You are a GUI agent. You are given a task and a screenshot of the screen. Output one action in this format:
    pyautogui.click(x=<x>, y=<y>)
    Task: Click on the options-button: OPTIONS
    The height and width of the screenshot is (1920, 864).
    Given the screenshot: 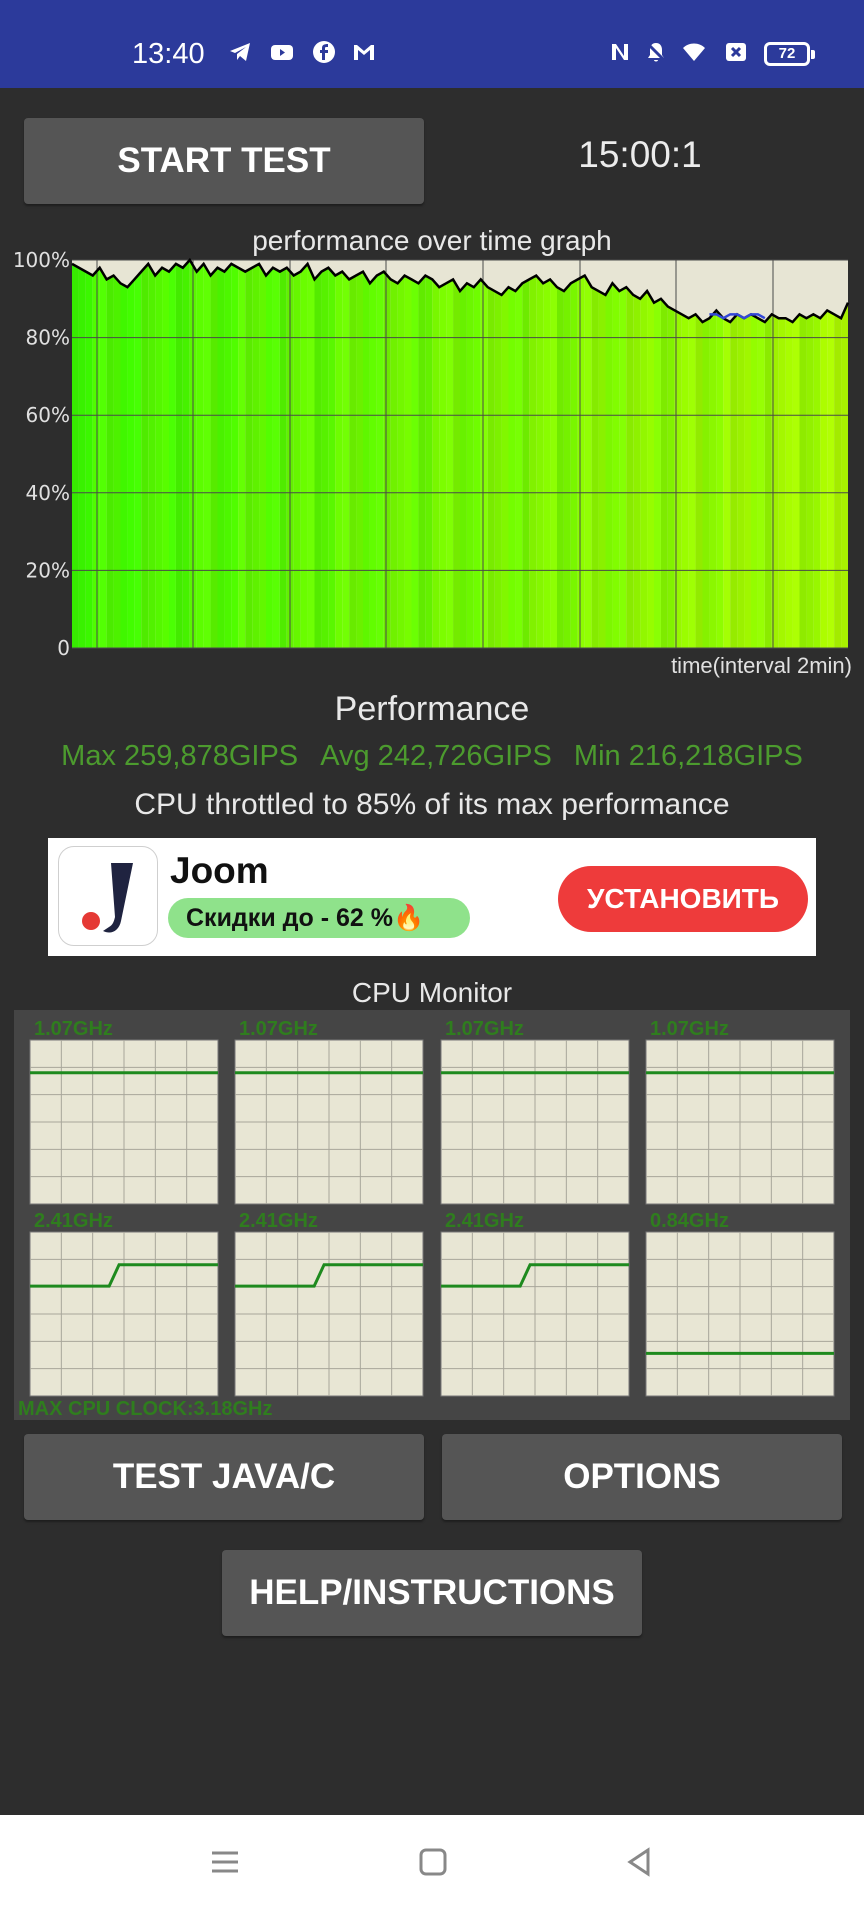 What is the action you would take?
    pyautogui.click(x=642, y=1477)
    